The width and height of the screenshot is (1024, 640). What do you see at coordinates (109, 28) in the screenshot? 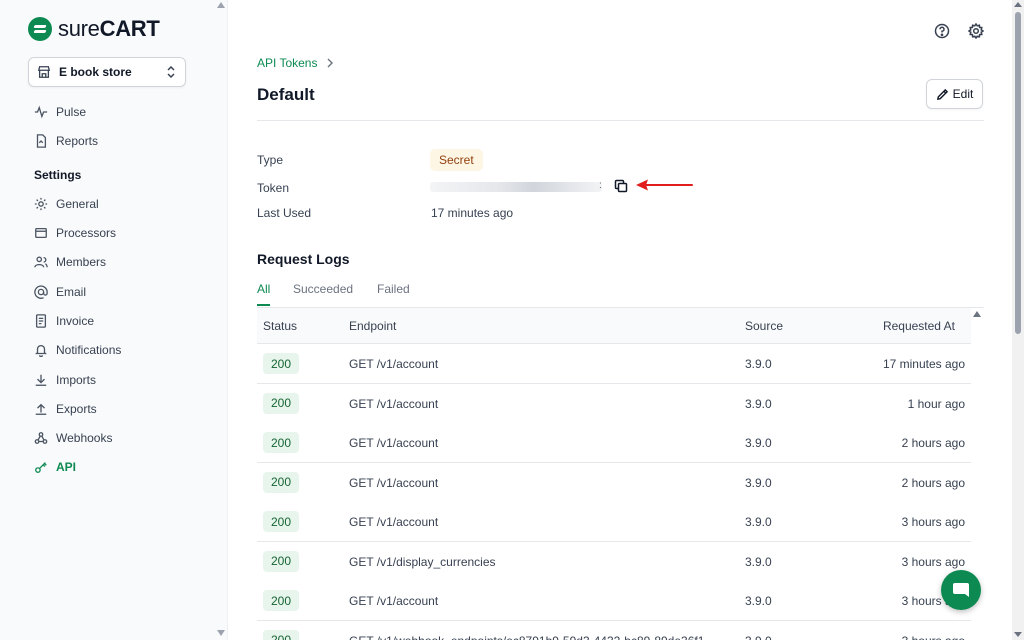
I see `logo-text: sureCART` at bounding box center [109, 28].